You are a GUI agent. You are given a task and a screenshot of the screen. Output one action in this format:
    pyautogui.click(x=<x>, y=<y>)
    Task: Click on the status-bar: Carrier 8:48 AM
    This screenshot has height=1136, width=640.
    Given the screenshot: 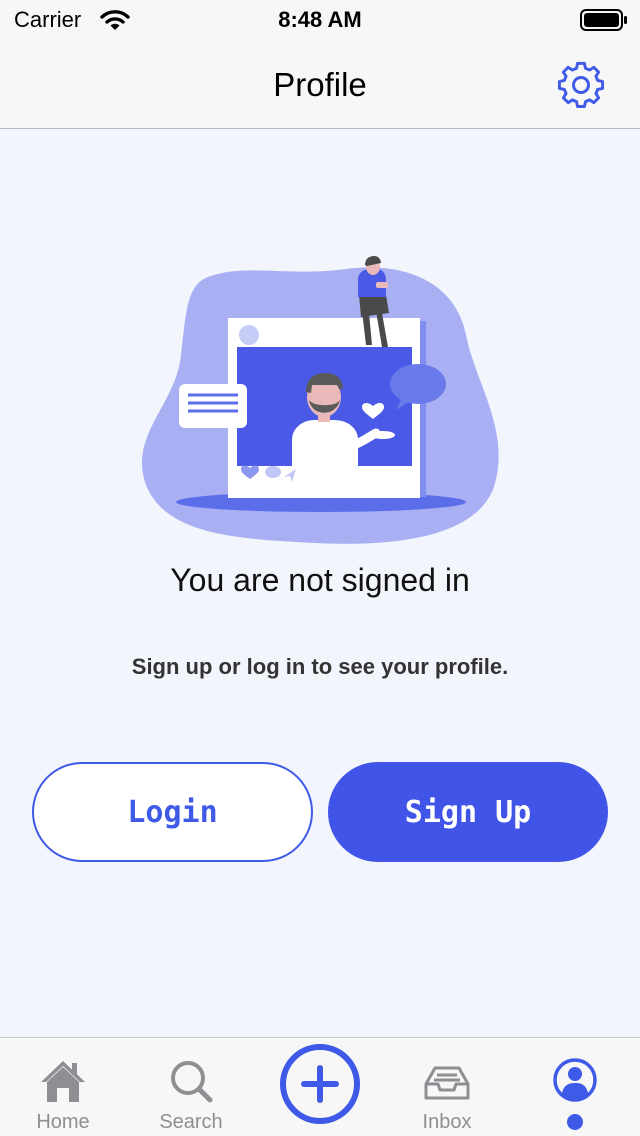 What is the action you would take?
    pyautogui.click(x=320, y=20)
    